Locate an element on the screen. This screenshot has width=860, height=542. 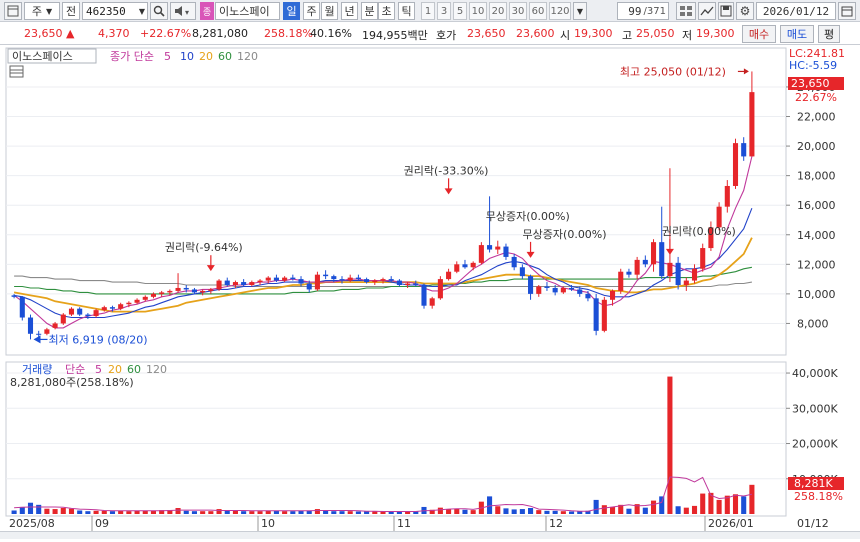
ma60-label: 60 is located at coordinates (225, 56).